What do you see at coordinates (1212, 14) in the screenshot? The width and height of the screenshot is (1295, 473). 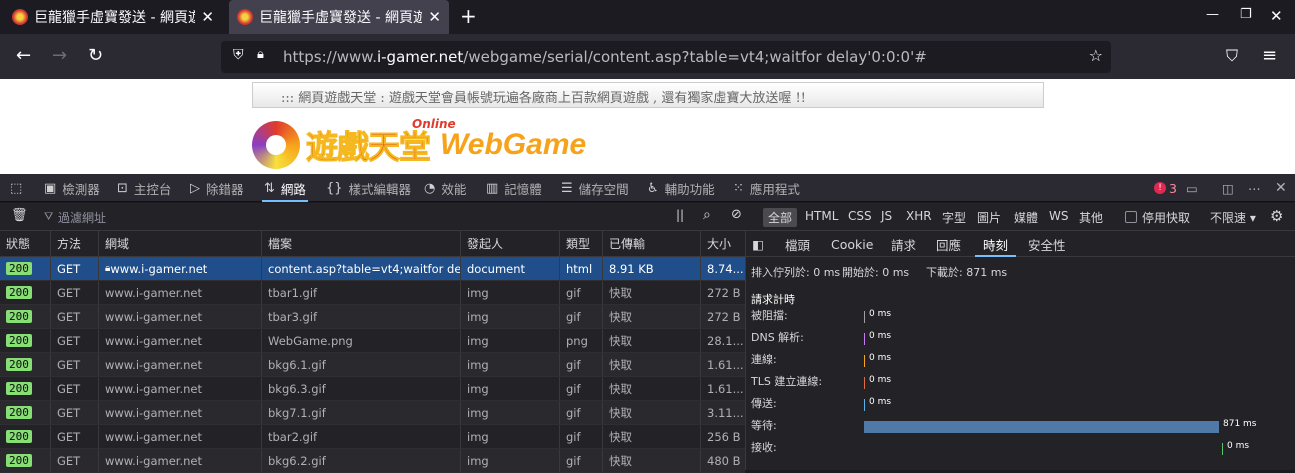 I see `minimize-icon: —` at bounding box center [1212, 14].